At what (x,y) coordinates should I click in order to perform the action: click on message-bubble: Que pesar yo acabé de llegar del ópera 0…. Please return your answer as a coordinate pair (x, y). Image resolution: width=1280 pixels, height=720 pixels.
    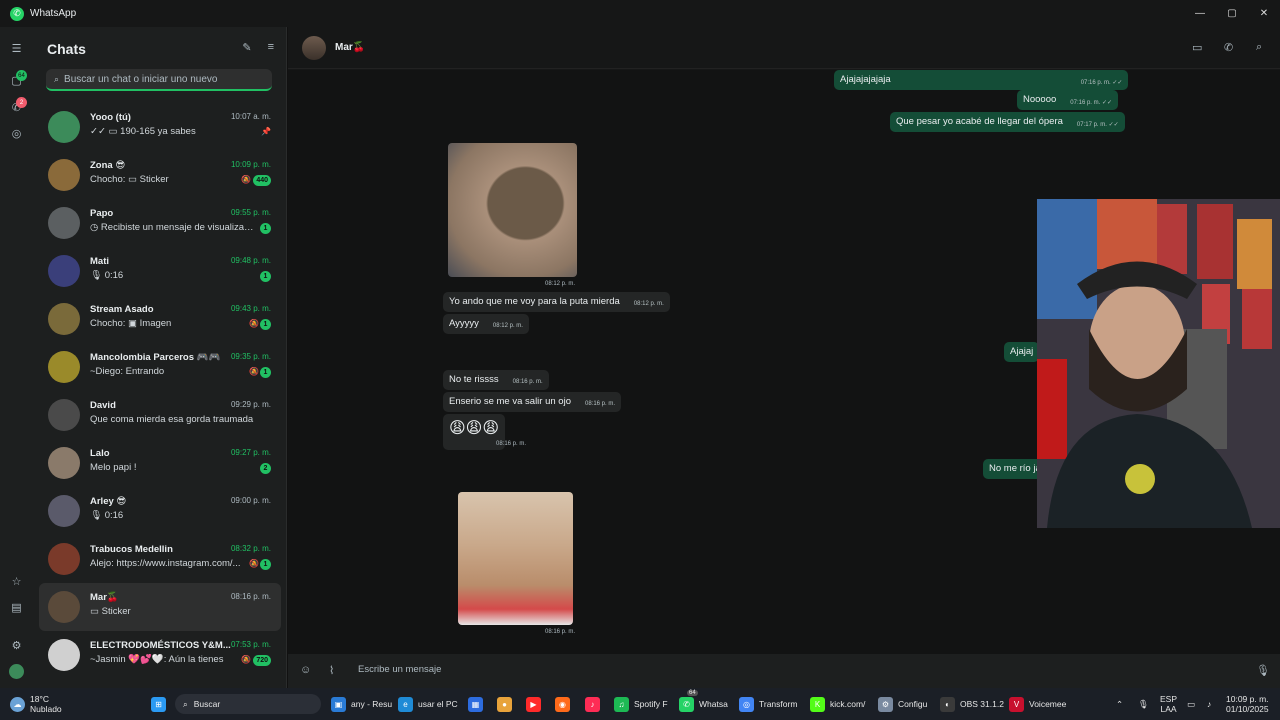
    Looking at the image, I should click on (1007, 122).